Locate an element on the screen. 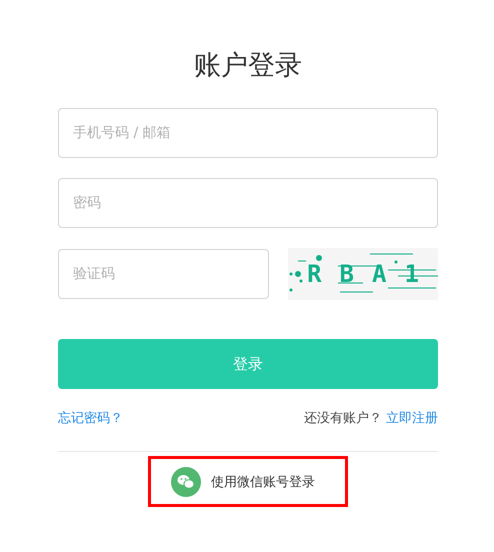  captcha-image: RBA1 is located at coordinates (363, 274).